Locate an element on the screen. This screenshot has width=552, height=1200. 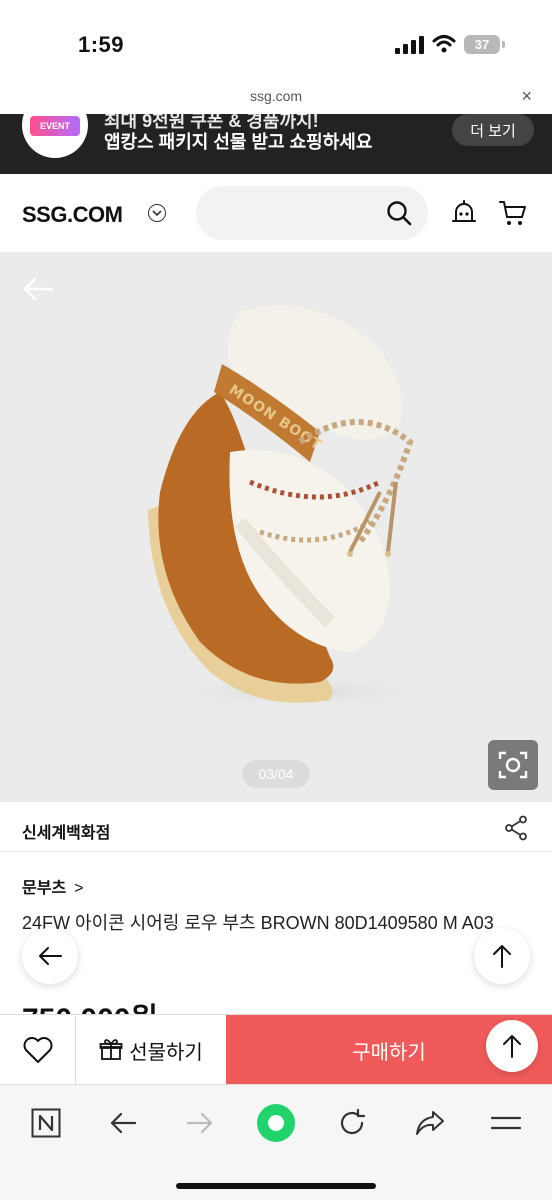
wishlist-button is located at coordinates (38, 1050).